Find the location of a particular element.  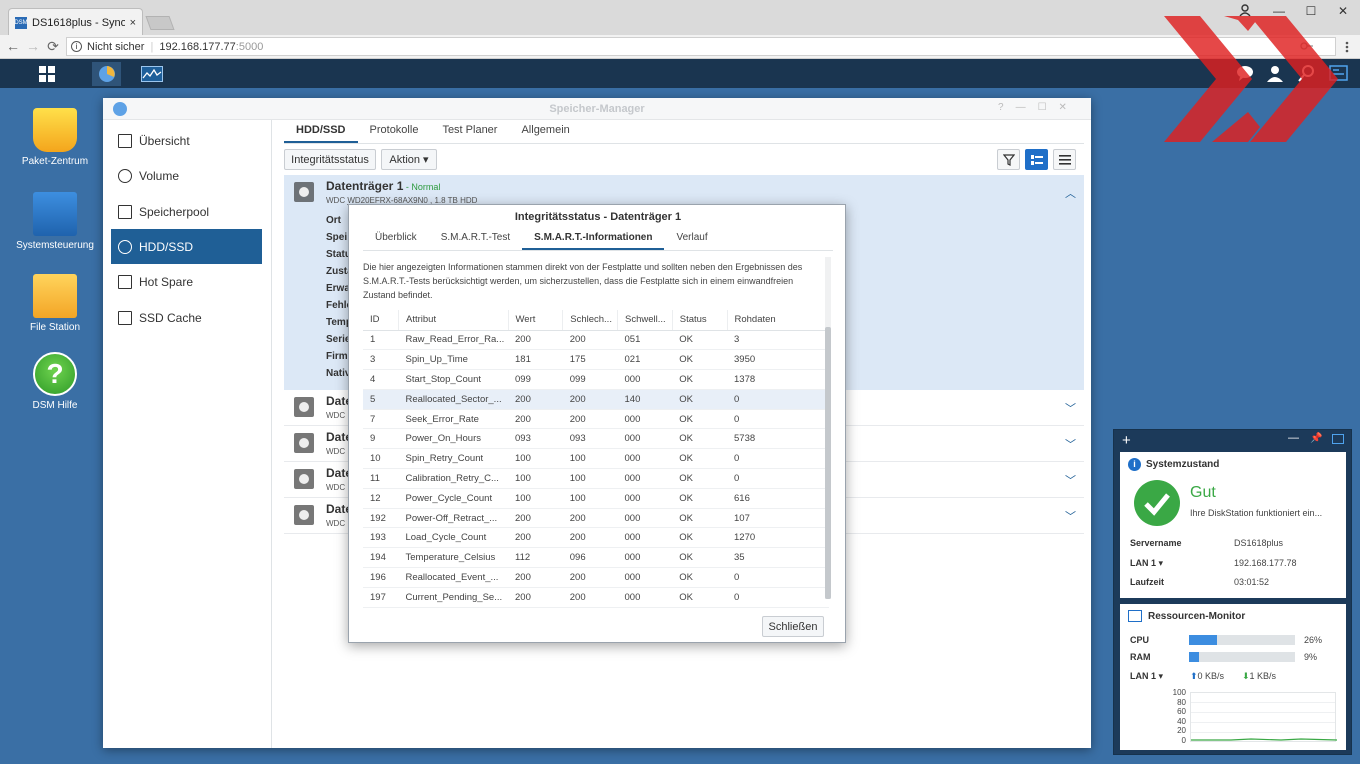

column-header: ID is located at coordinates (381, 320).